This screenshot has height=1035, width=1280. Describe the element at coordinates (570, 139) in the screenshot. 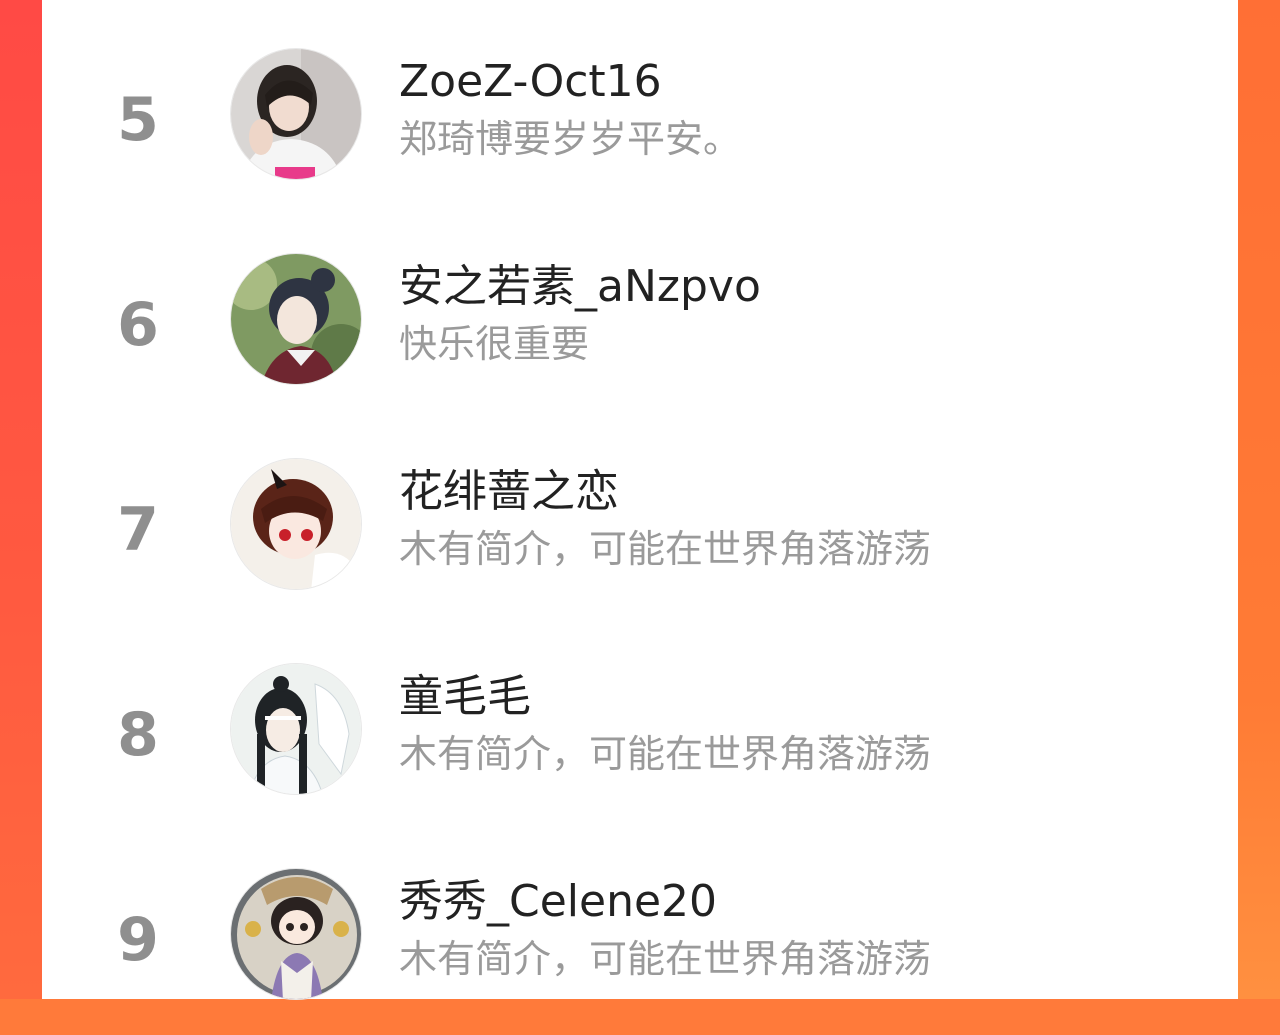

I see `user-bio: 郑琦博要岁岁平安。` at that location.